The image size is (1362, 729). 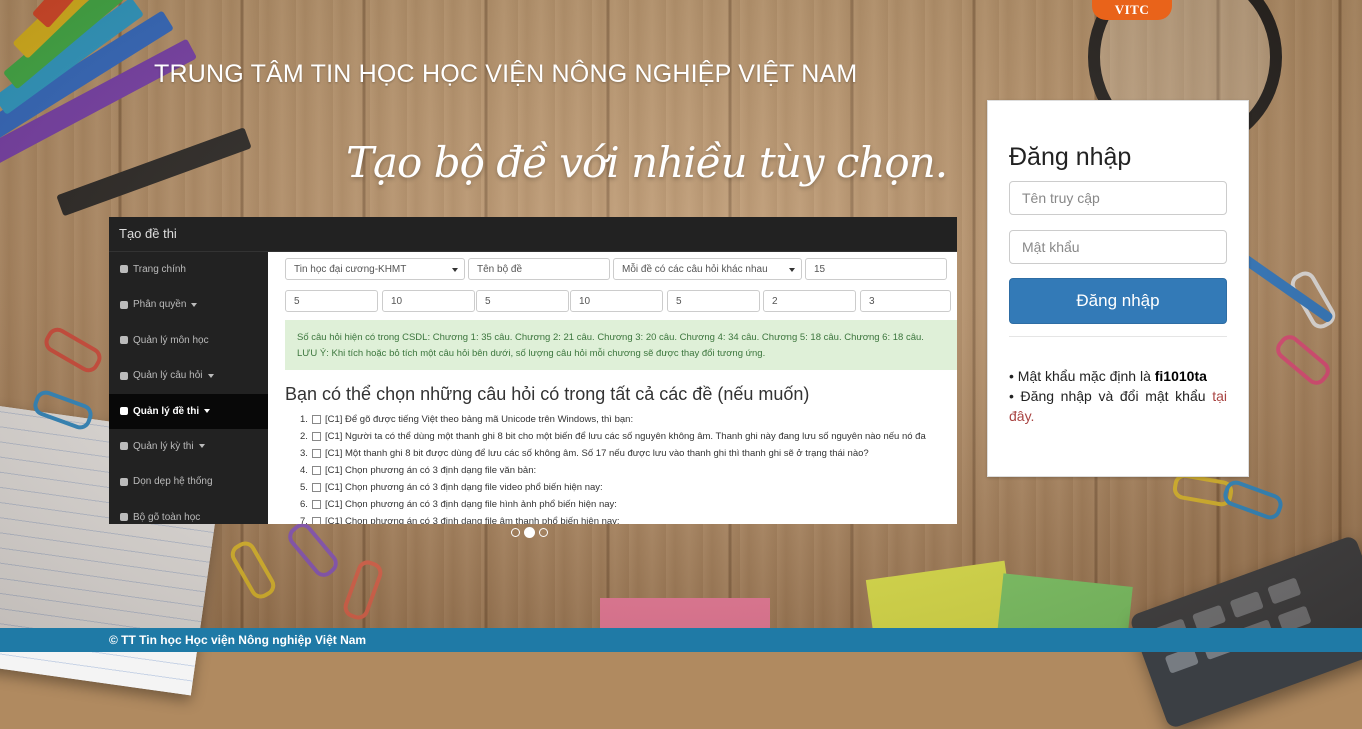 What do you see at coordinates (350, 269) in the screenshot?
I see `subject-select-value: Tin học đại cương-KHMT` at bounding box center [350, 269].